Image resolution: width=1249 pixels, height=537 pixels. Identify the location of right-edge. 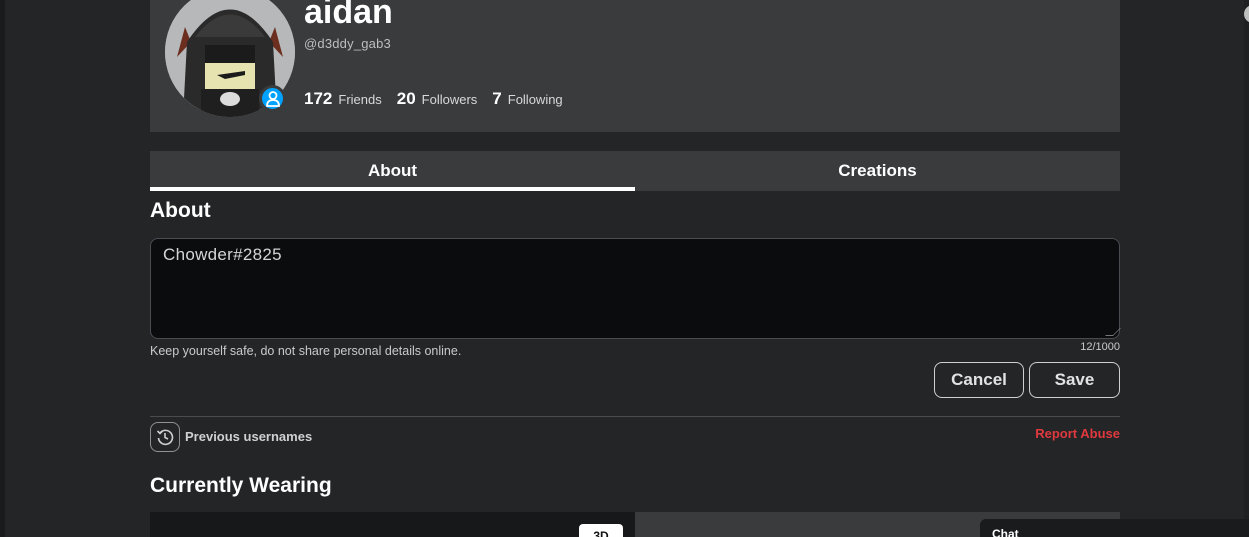
(1246, 268).